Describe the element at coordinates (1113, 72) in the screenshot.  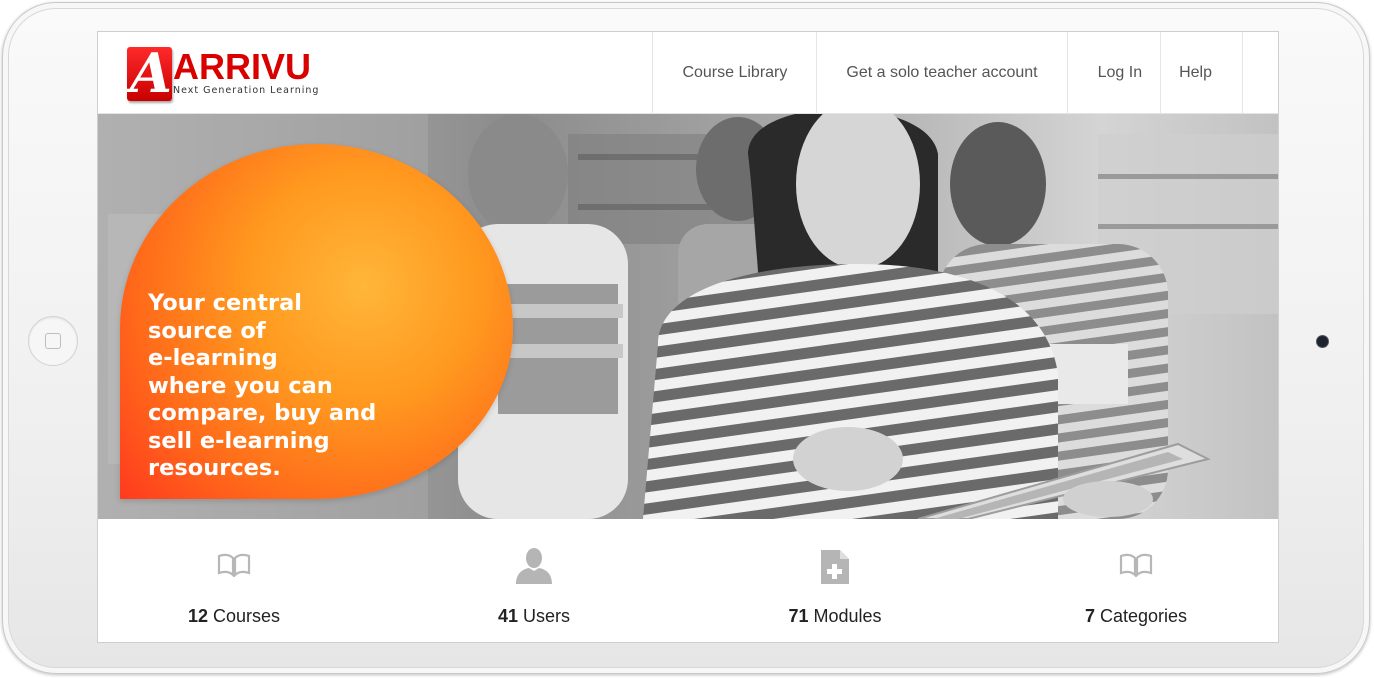
I see `nav-log-in: Log In` at that location.